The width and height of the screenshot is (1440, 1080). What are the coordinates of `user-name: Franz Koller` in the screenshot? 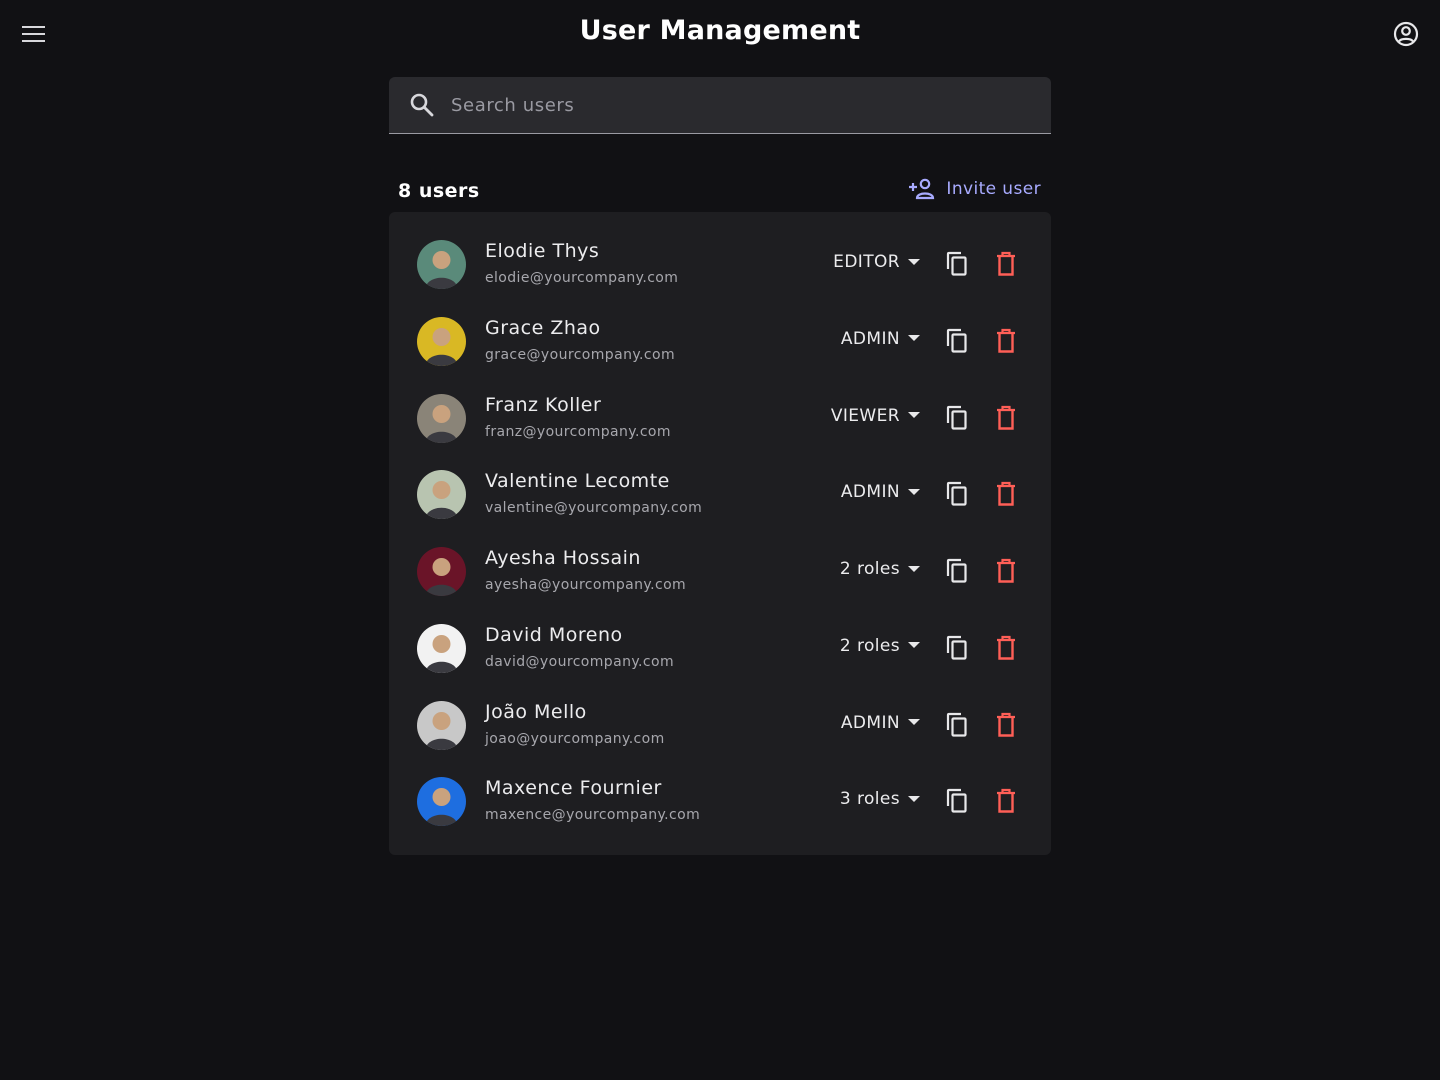 It's located at (543, 404).